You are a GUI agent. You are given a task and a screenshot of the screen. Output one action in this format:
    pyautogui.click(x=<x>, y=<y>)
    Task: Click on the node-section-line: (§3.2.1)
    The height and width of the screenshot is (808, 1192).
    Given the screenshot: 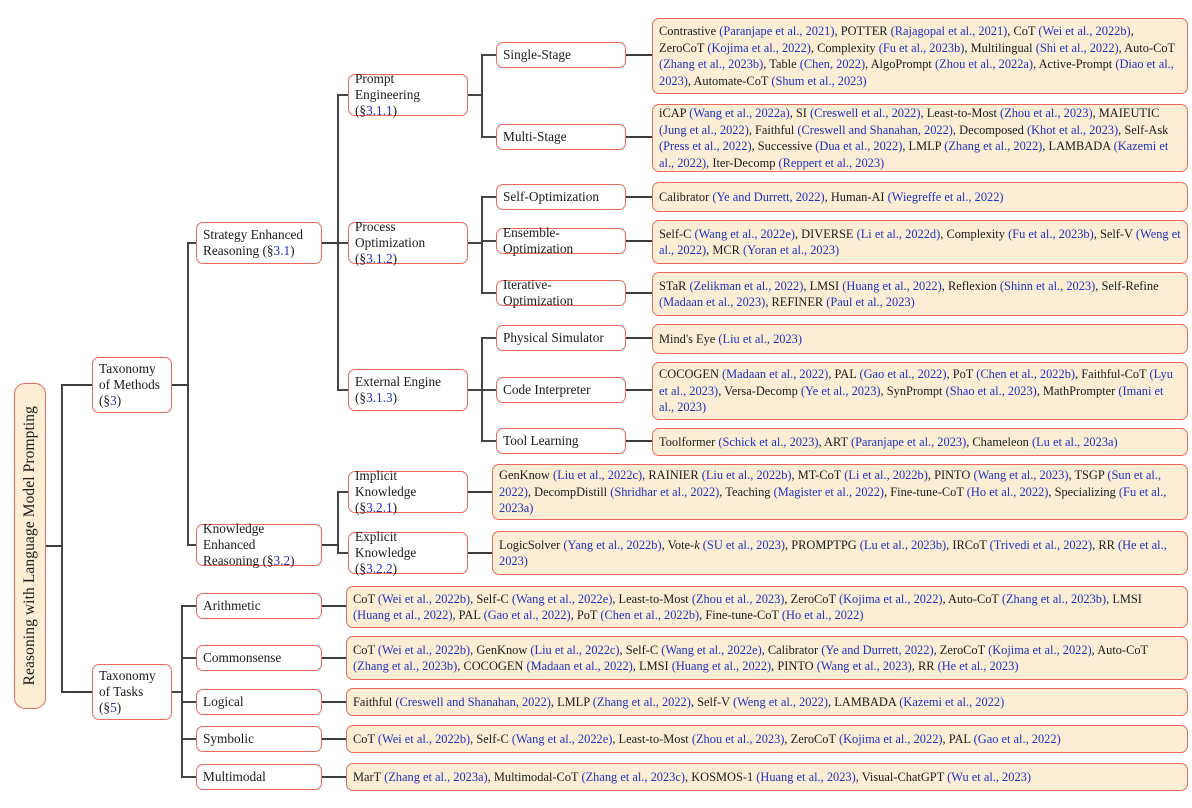 What is the action you would take?
    pyautogui.click(x=376, y=507)
    